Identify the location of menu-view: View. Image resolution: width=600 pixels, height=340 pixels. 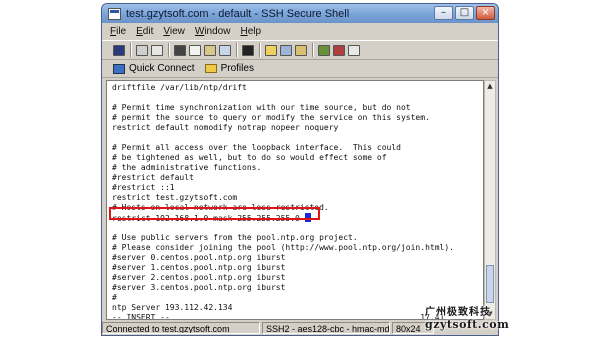
(174, 31).